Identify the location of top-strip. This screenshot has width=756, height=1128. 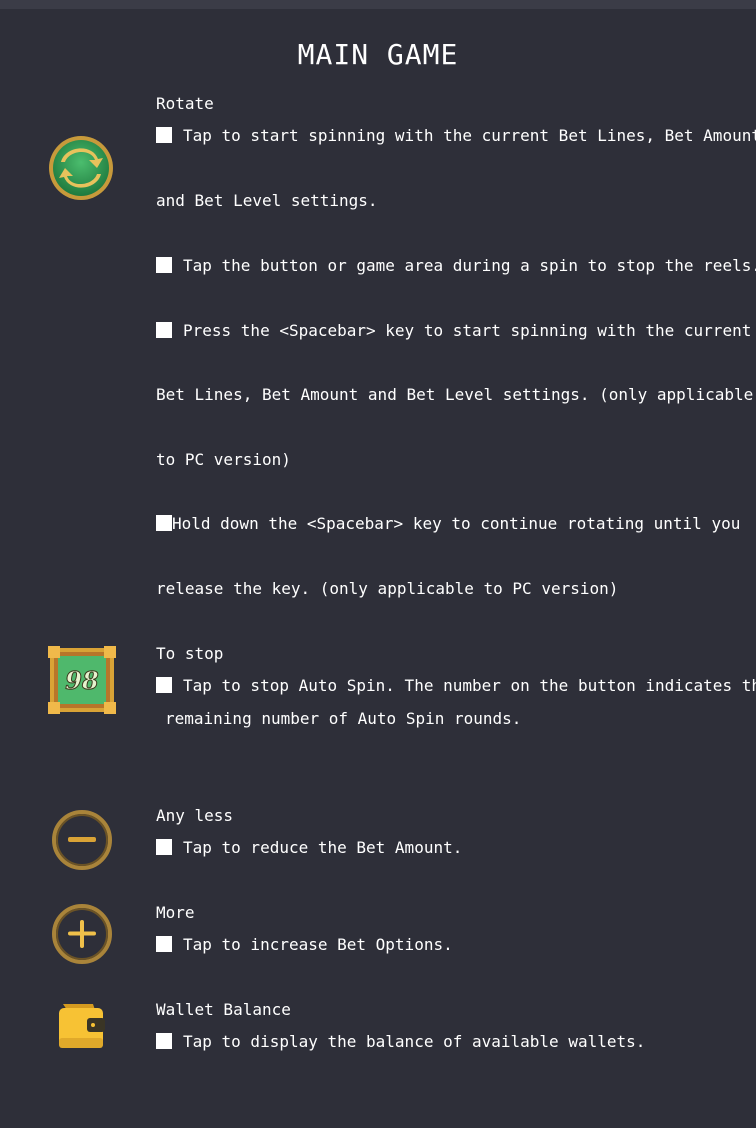
(378, 4).